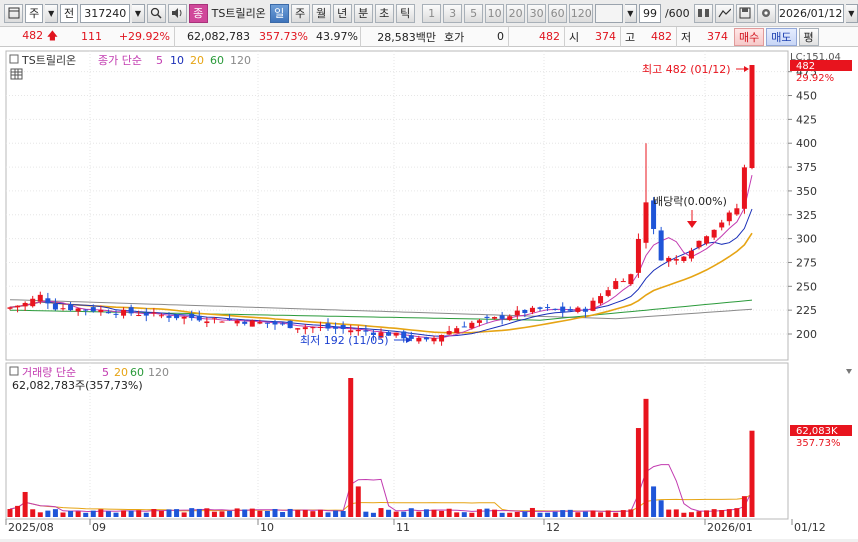 The width and height of the screenshot is (858, 542). Describe the element at coordinates (537, 13) in the screenshot. I see `interval-30: 30` at that location.